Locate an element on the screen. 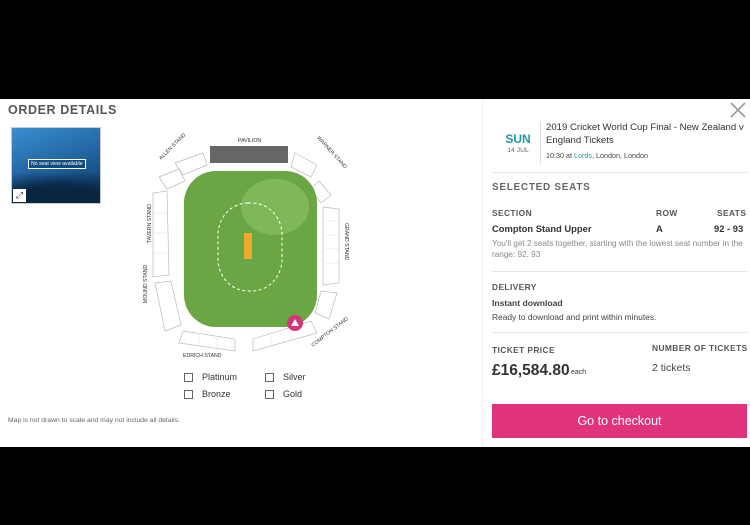 The image size is (750, 525). no-seat-view-label: No seat view available is located at coordinates (57, 164).